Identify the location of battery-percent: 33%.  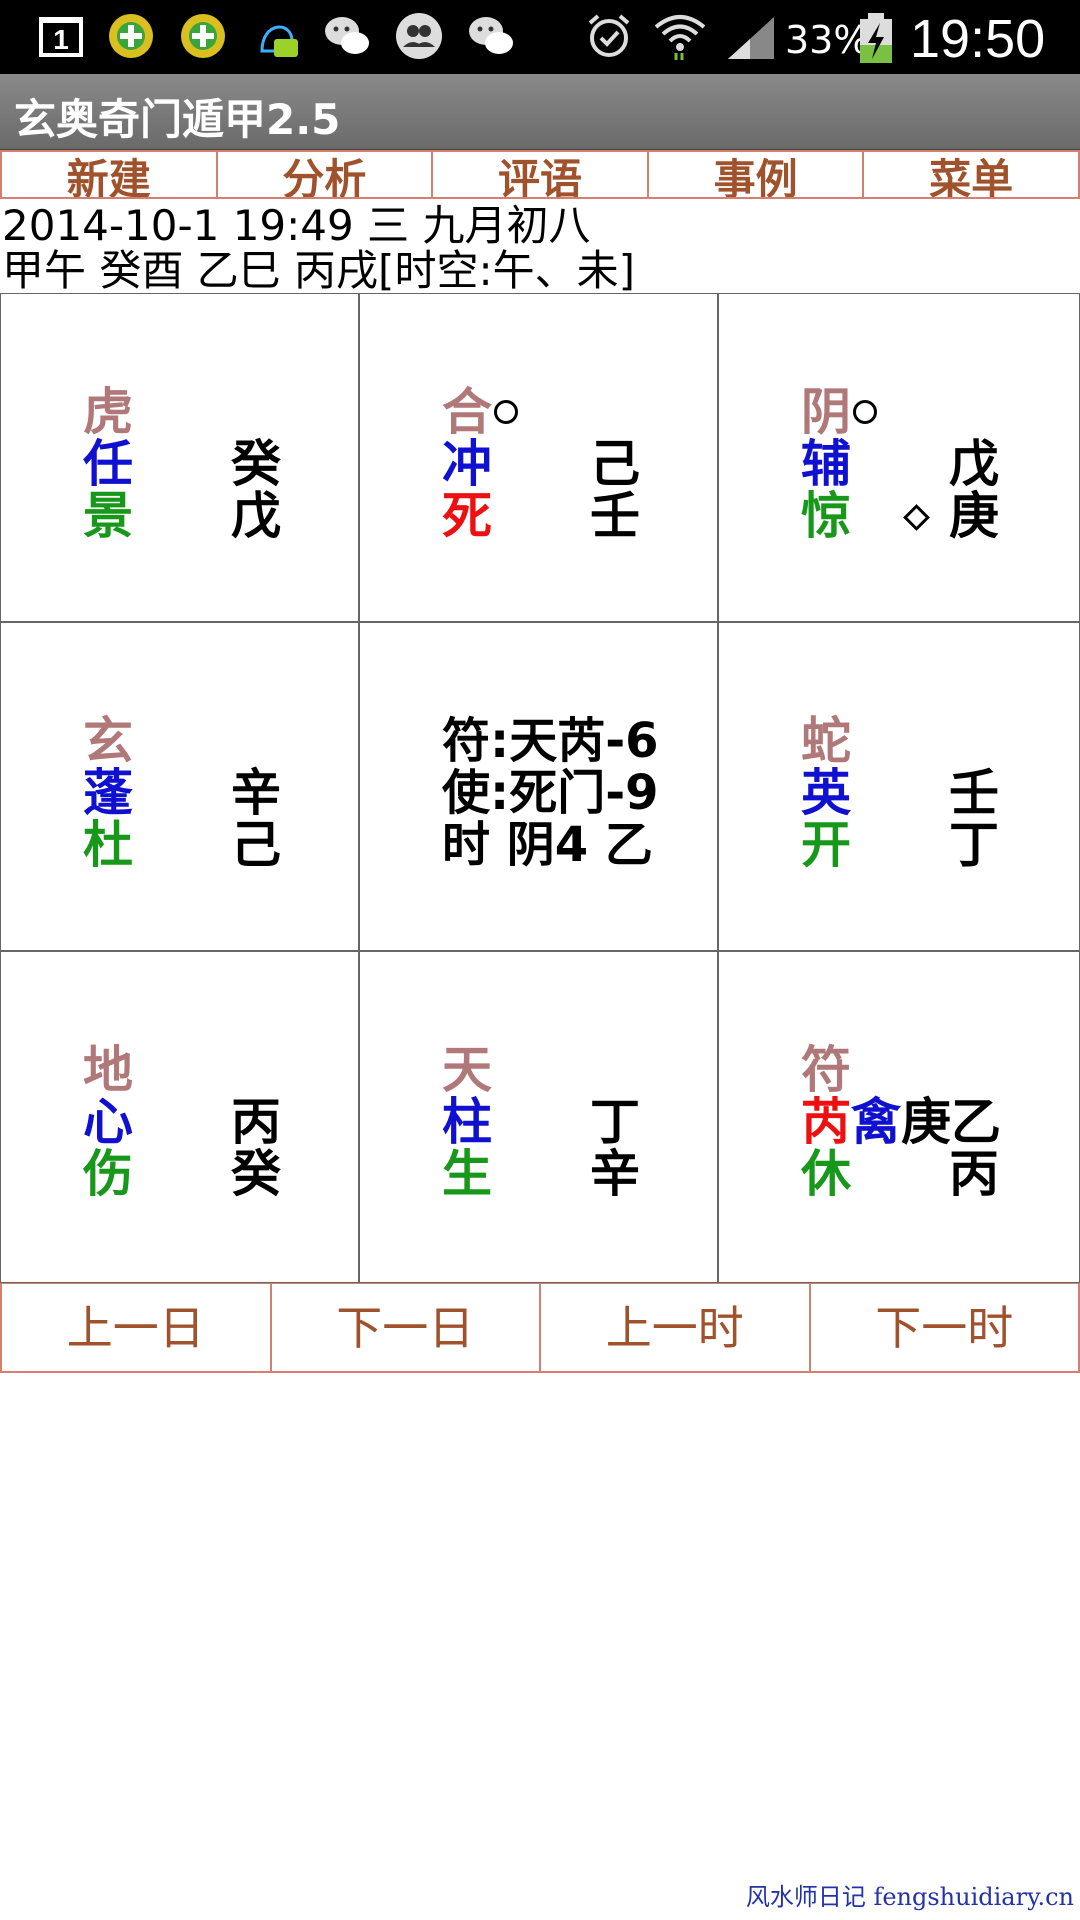
(827, 40).